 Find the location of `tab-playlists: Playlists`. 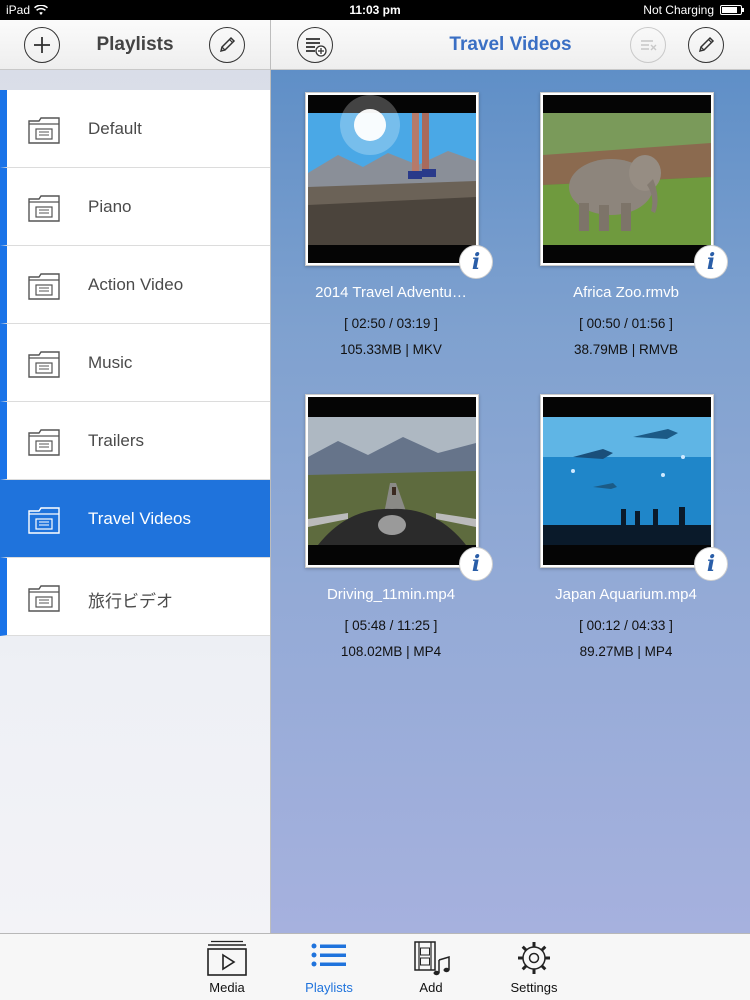

tab-playlists: Playlists is located at coordinates (329, 967).